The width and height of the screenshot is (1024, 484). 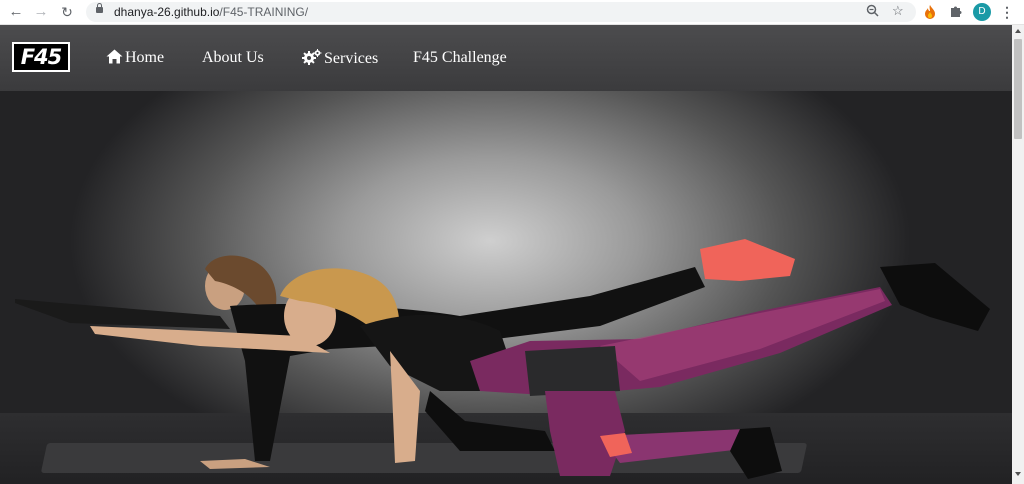 What do you see at coordinates (1018, 89) in the screenshot?
I see `scroll-thumb` at bounding box center [1018, 89].